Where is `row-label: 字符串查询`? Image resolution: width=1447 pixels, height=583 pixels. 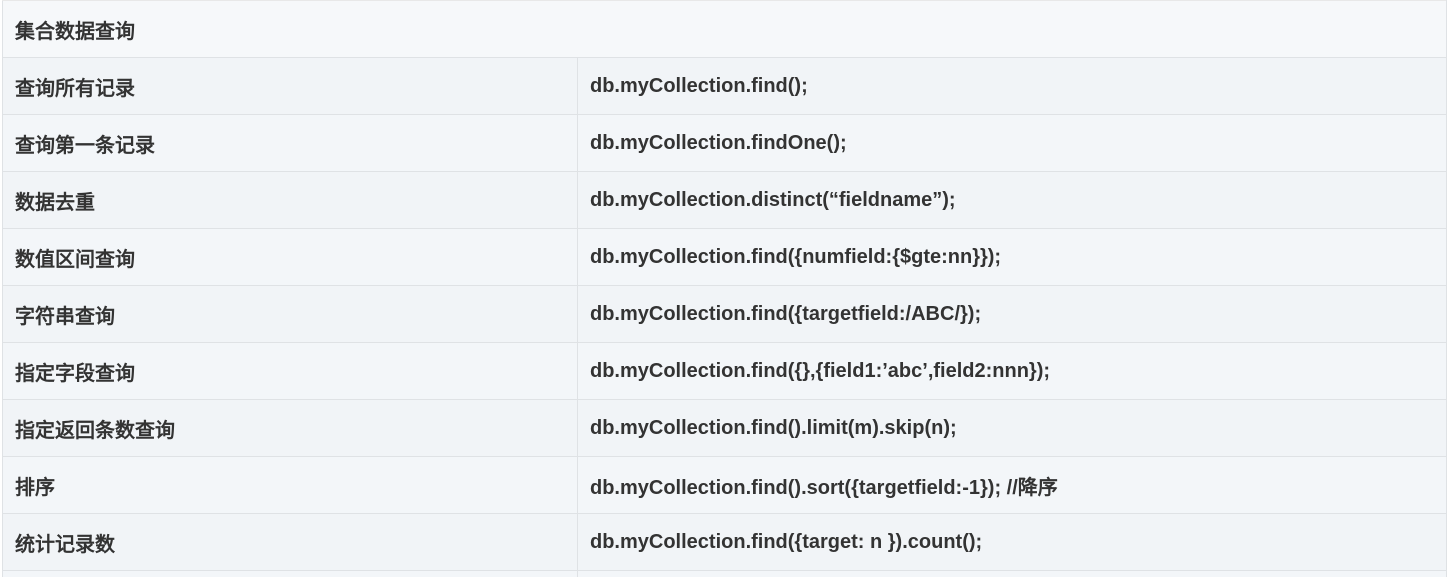 row-label: 字符串查询 is located at coordinates (290, 314).